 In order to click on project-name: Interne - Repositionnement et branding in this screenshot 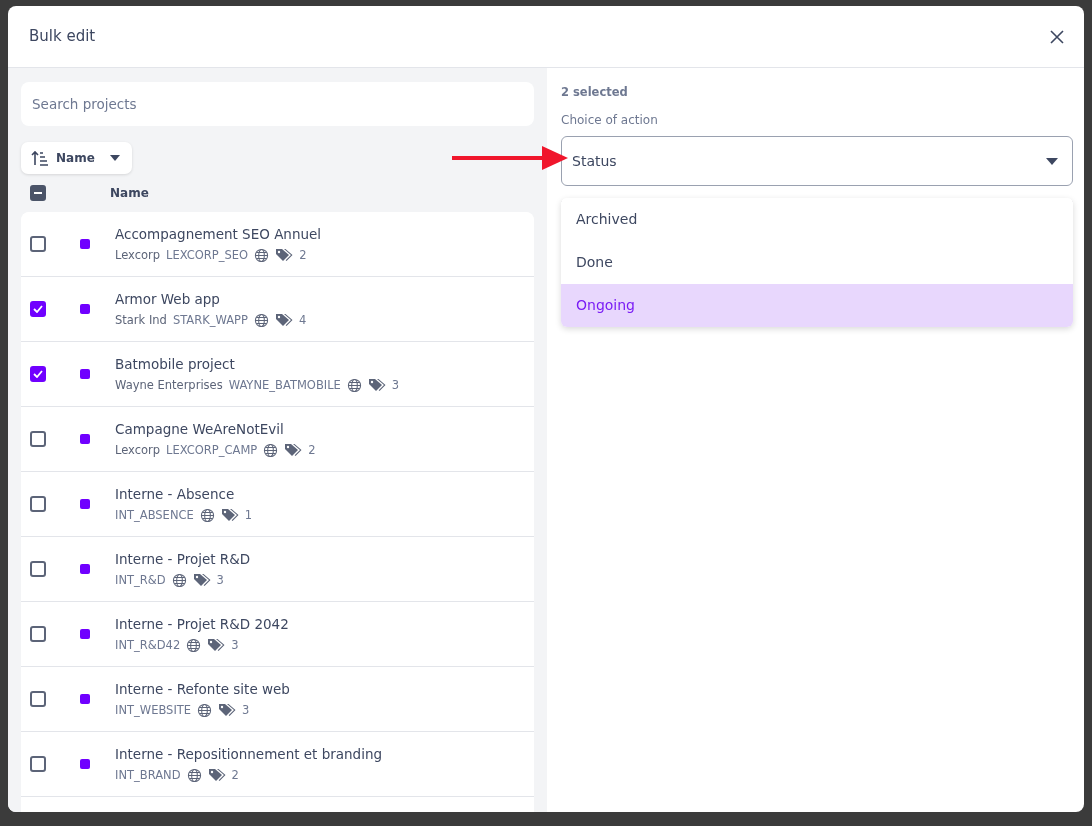, I will do `click(249, 755)`.